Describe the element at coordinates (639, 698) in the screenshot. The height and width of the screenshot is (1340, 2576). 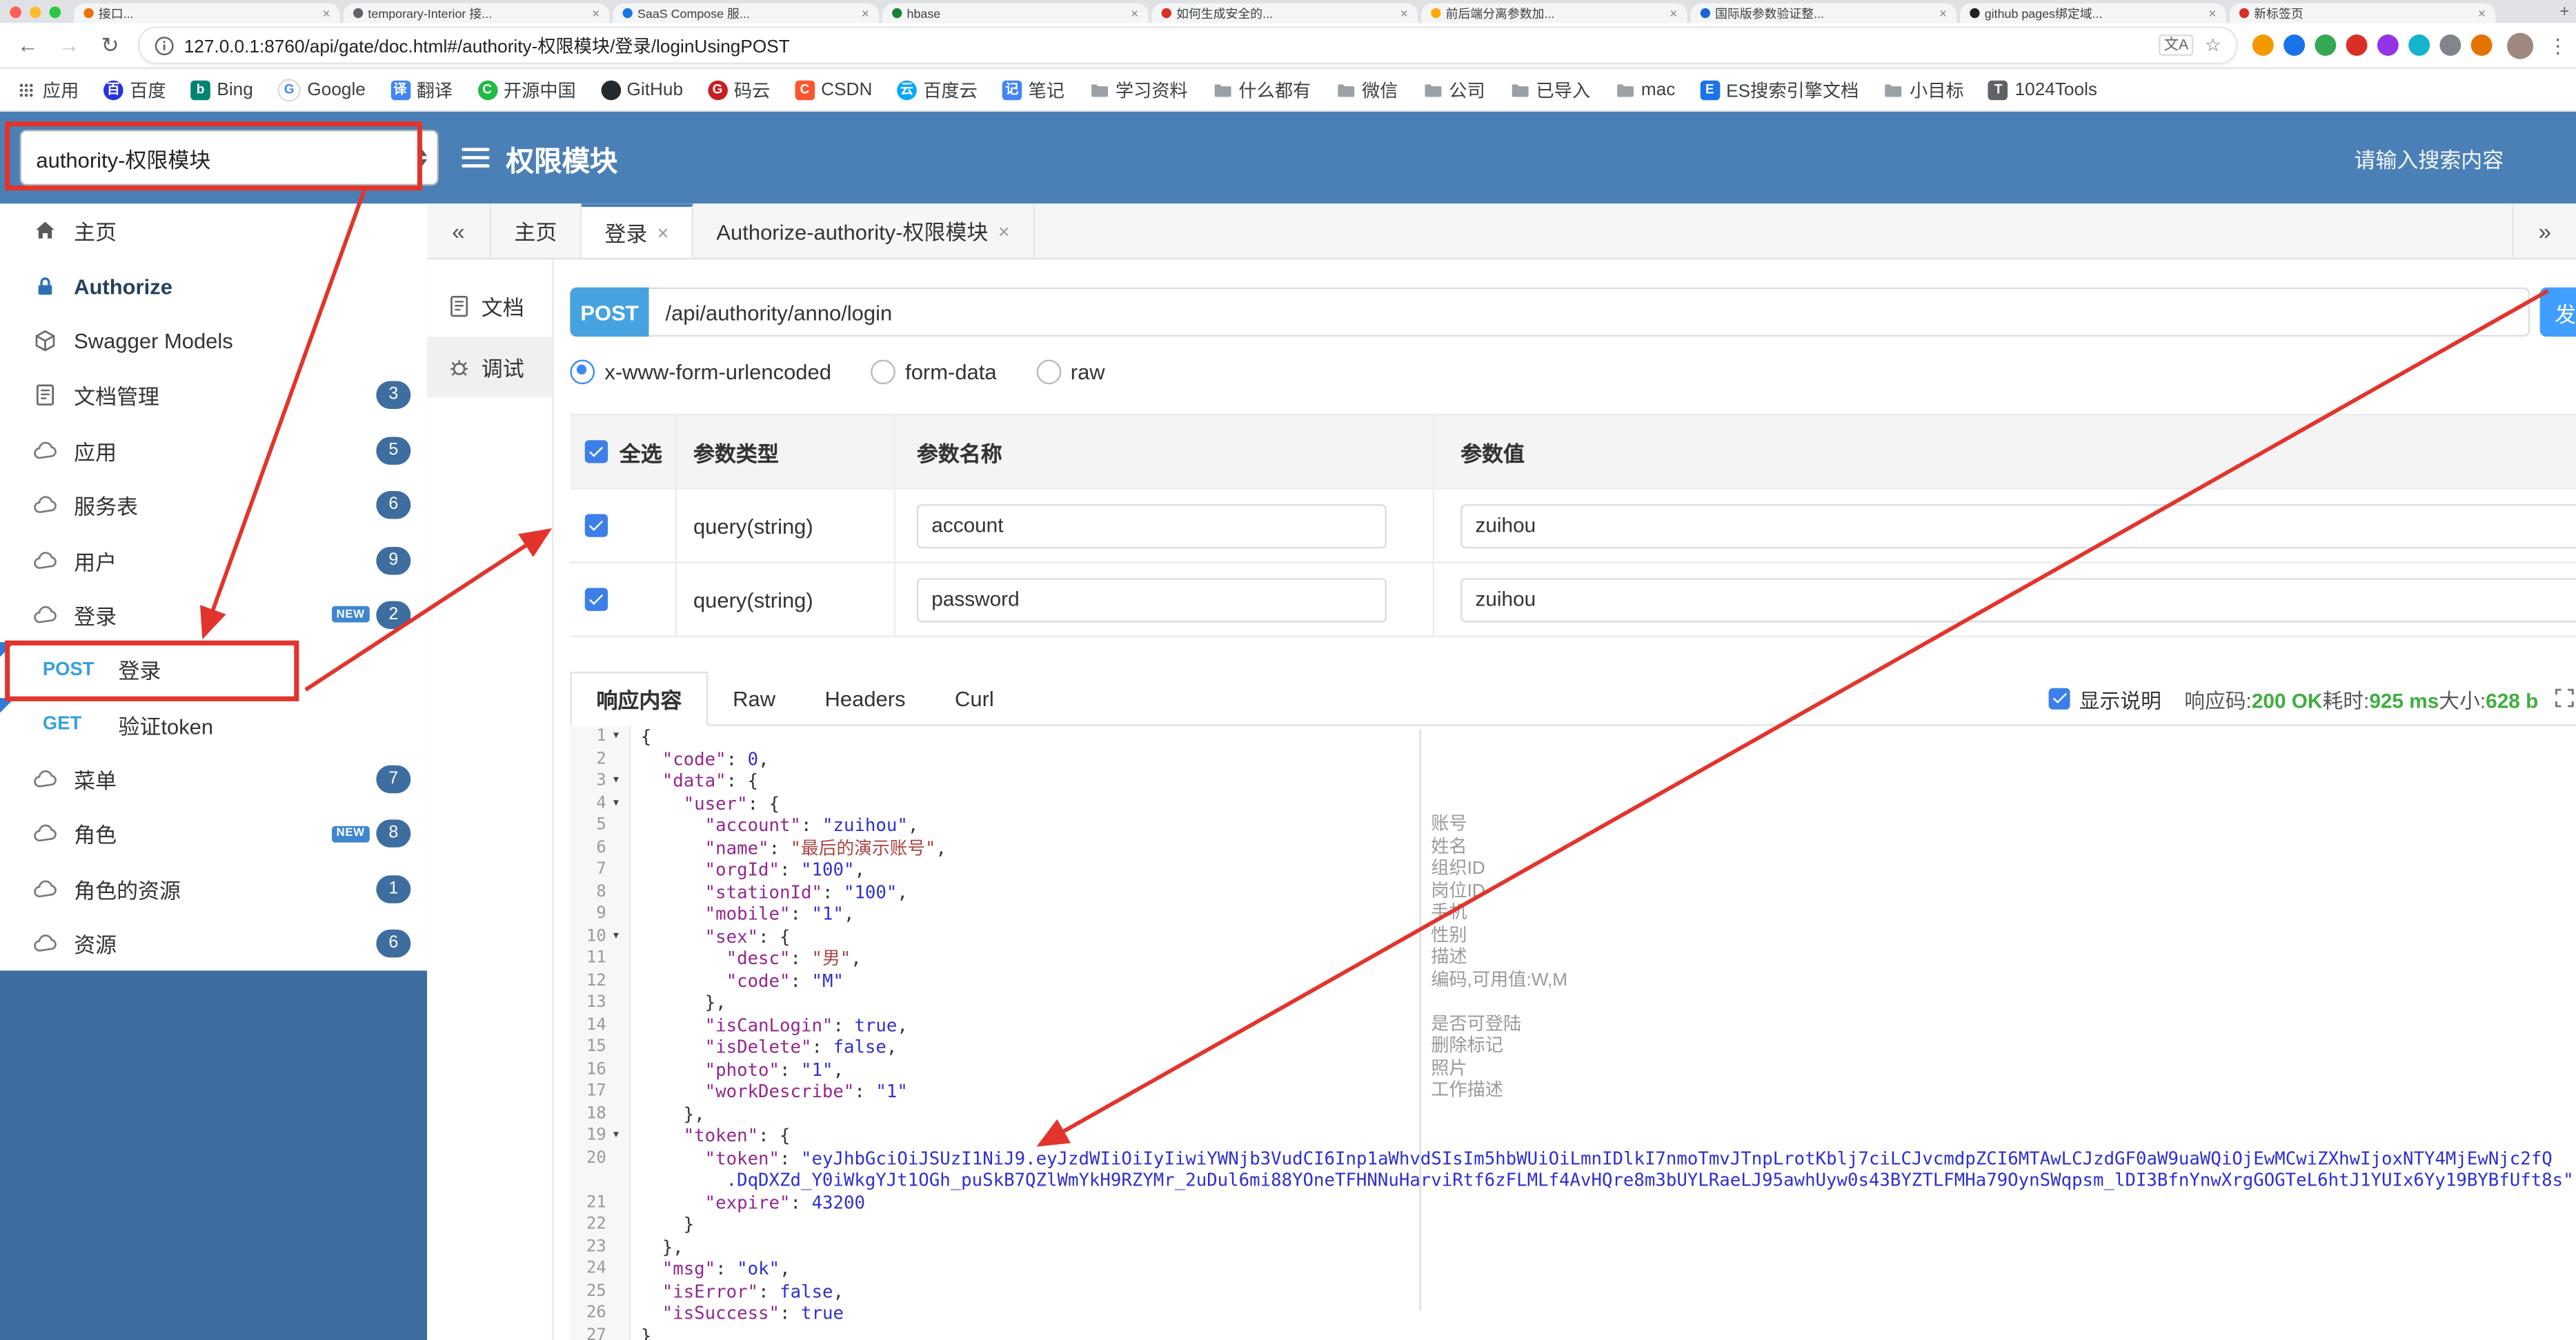
I see `response-tab-响应内容: 响应内容` at that location.